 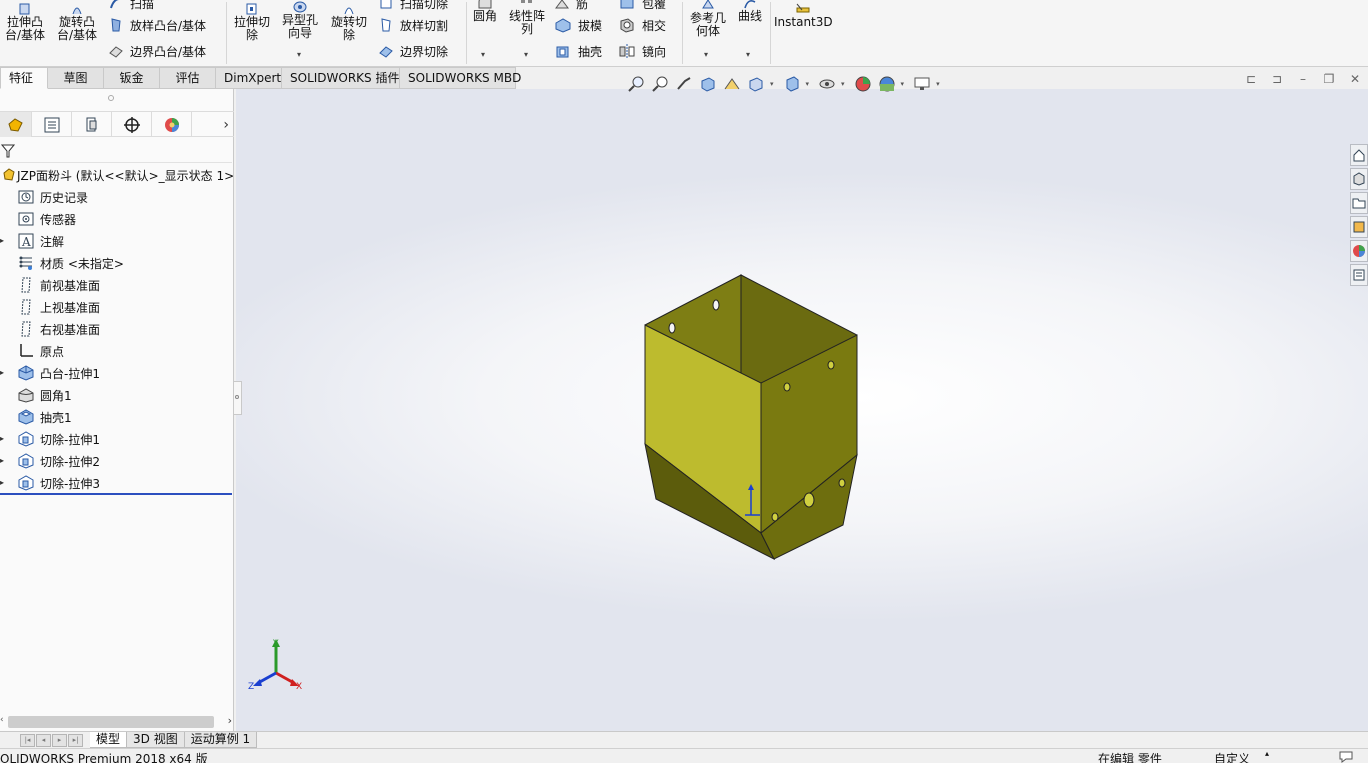 I want to click on view-settings-button, so click(x=922, y=84).